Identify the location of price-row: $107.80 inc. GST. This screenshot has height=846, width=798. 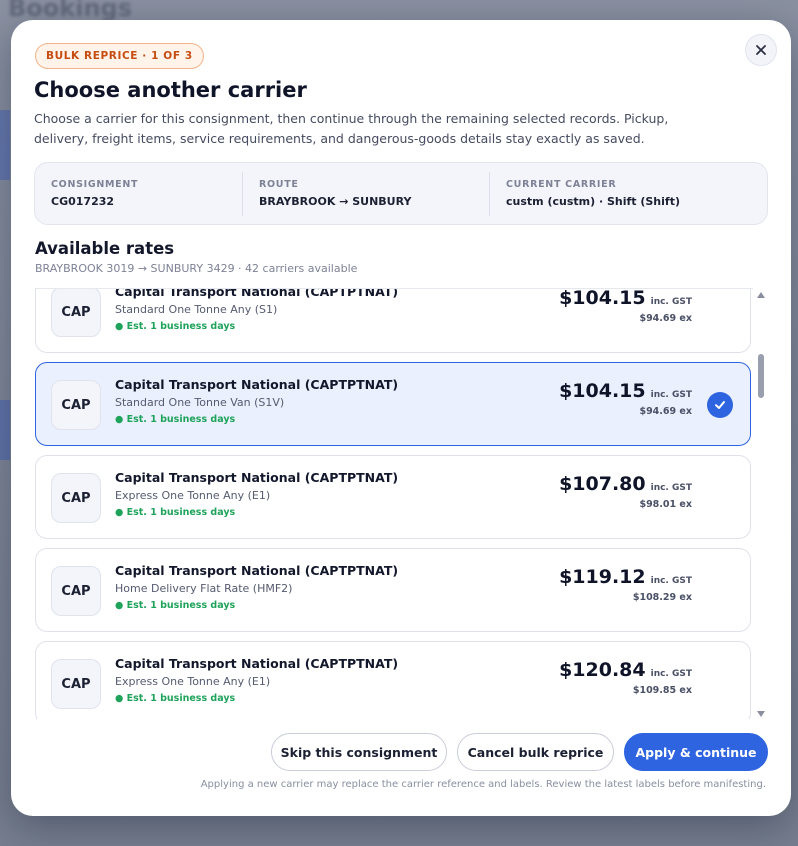
(625, 484).